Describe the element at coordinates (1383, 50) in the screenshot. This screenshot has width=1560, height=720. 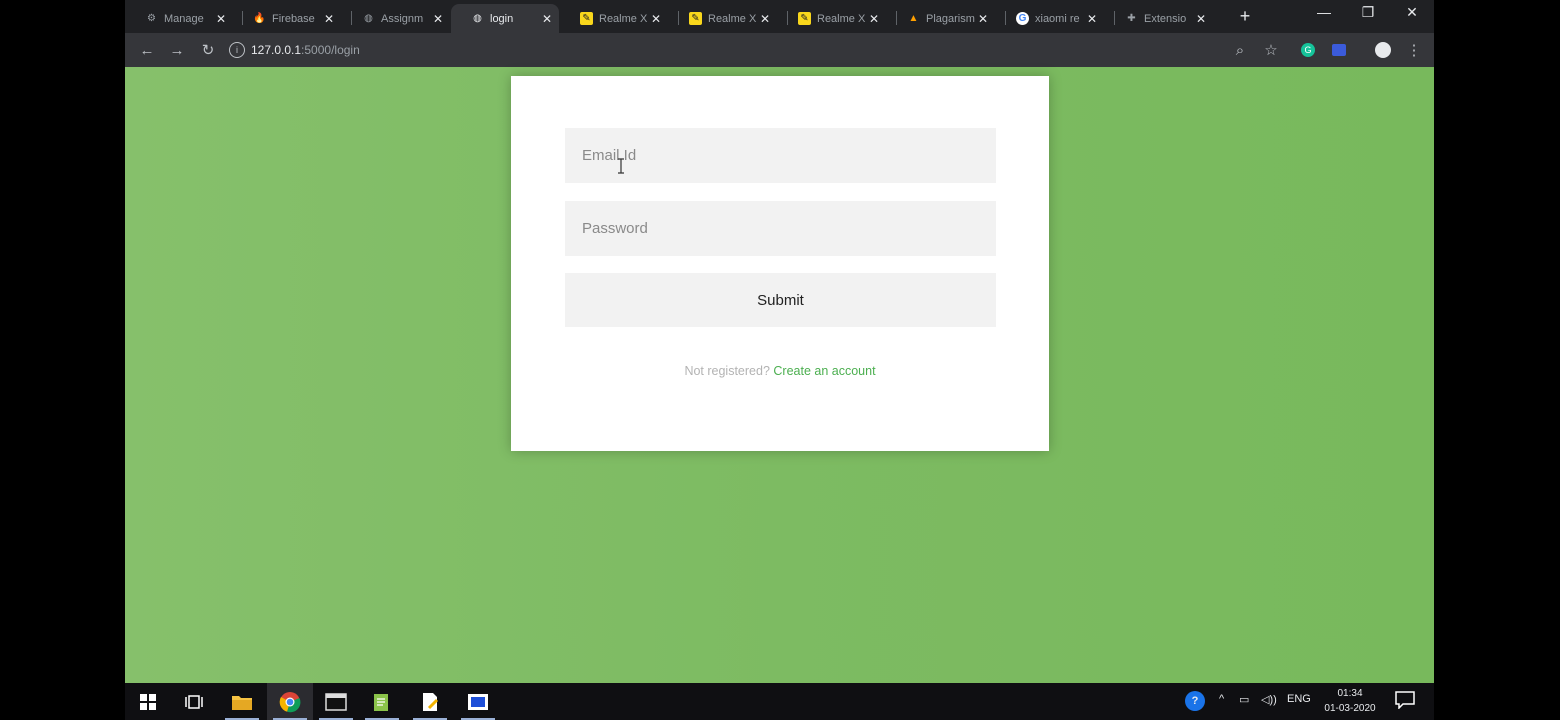
I see `profile-icon` at that location.